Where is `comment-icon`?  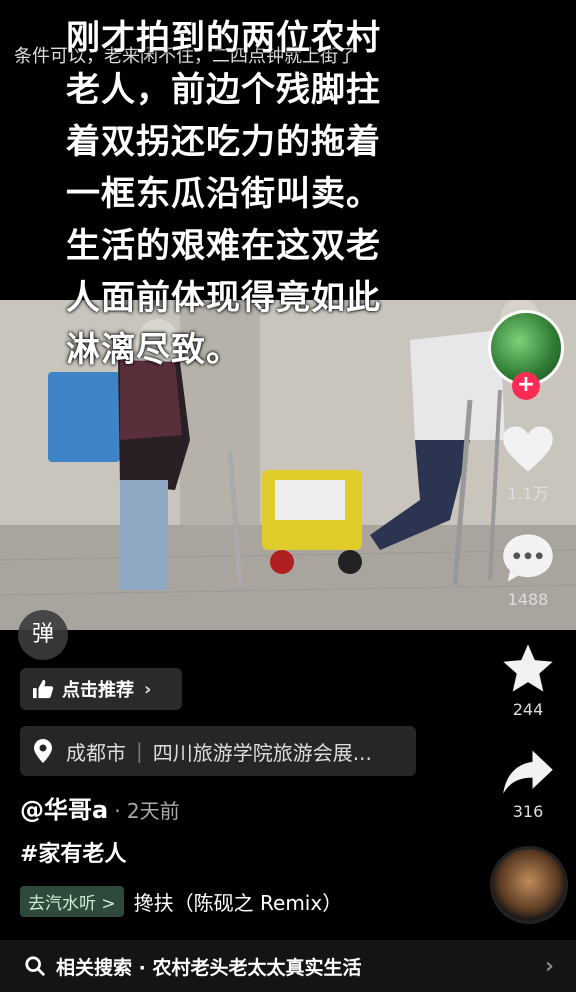
comment-icon is located at coordinates (528, 558).